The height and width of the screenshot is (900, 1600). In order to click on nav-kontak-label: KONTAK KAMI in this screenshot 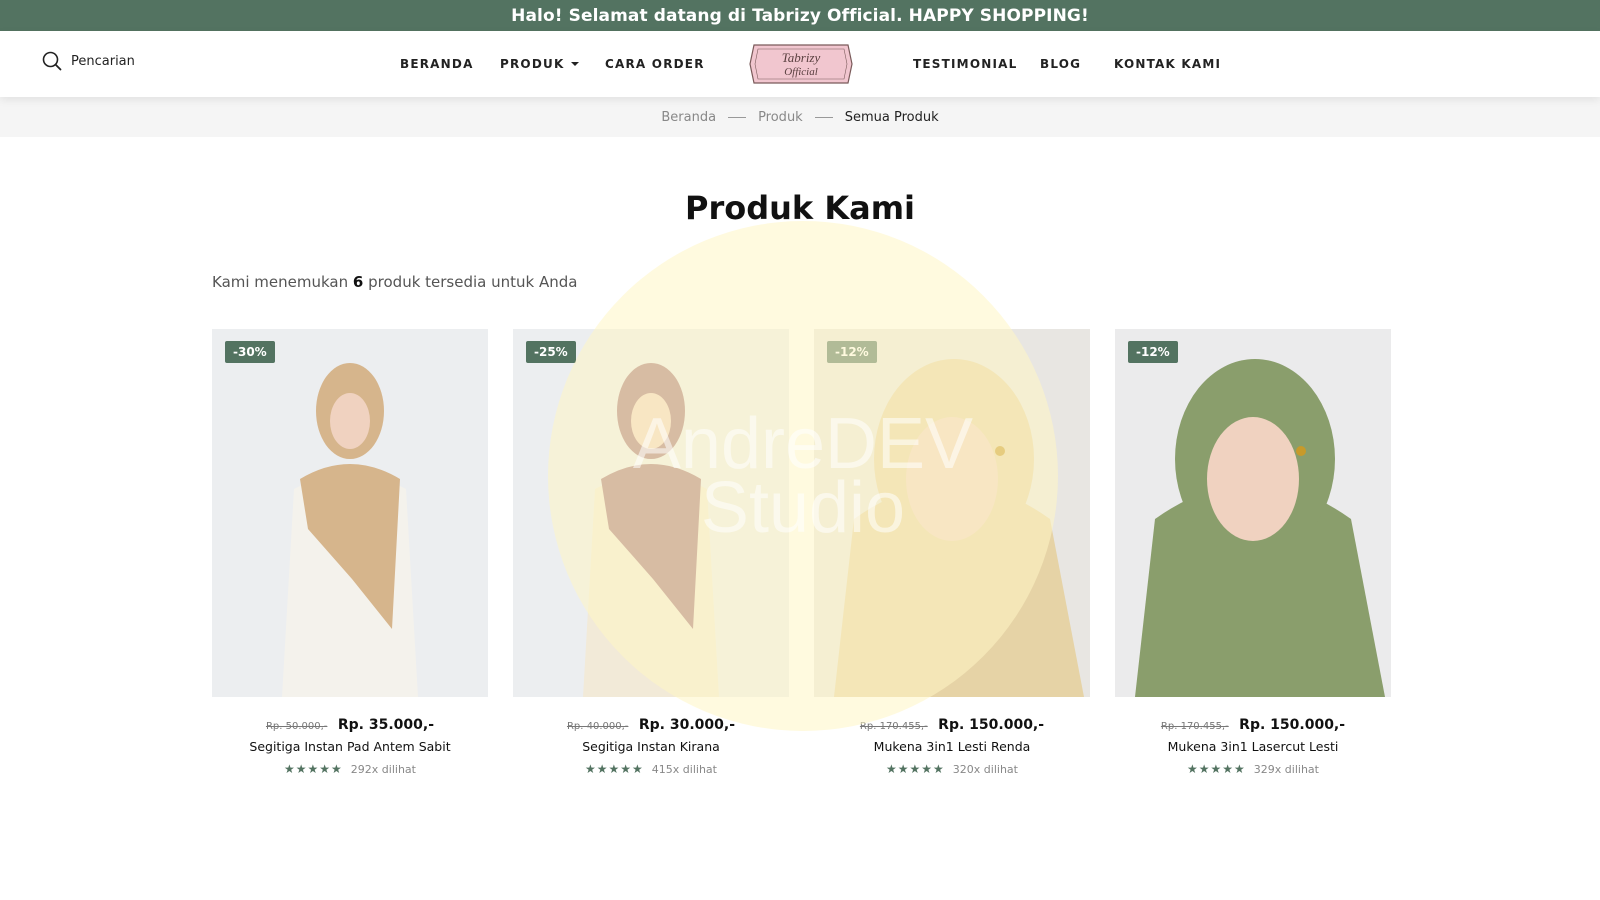, I will do `click(1168, 64)`.